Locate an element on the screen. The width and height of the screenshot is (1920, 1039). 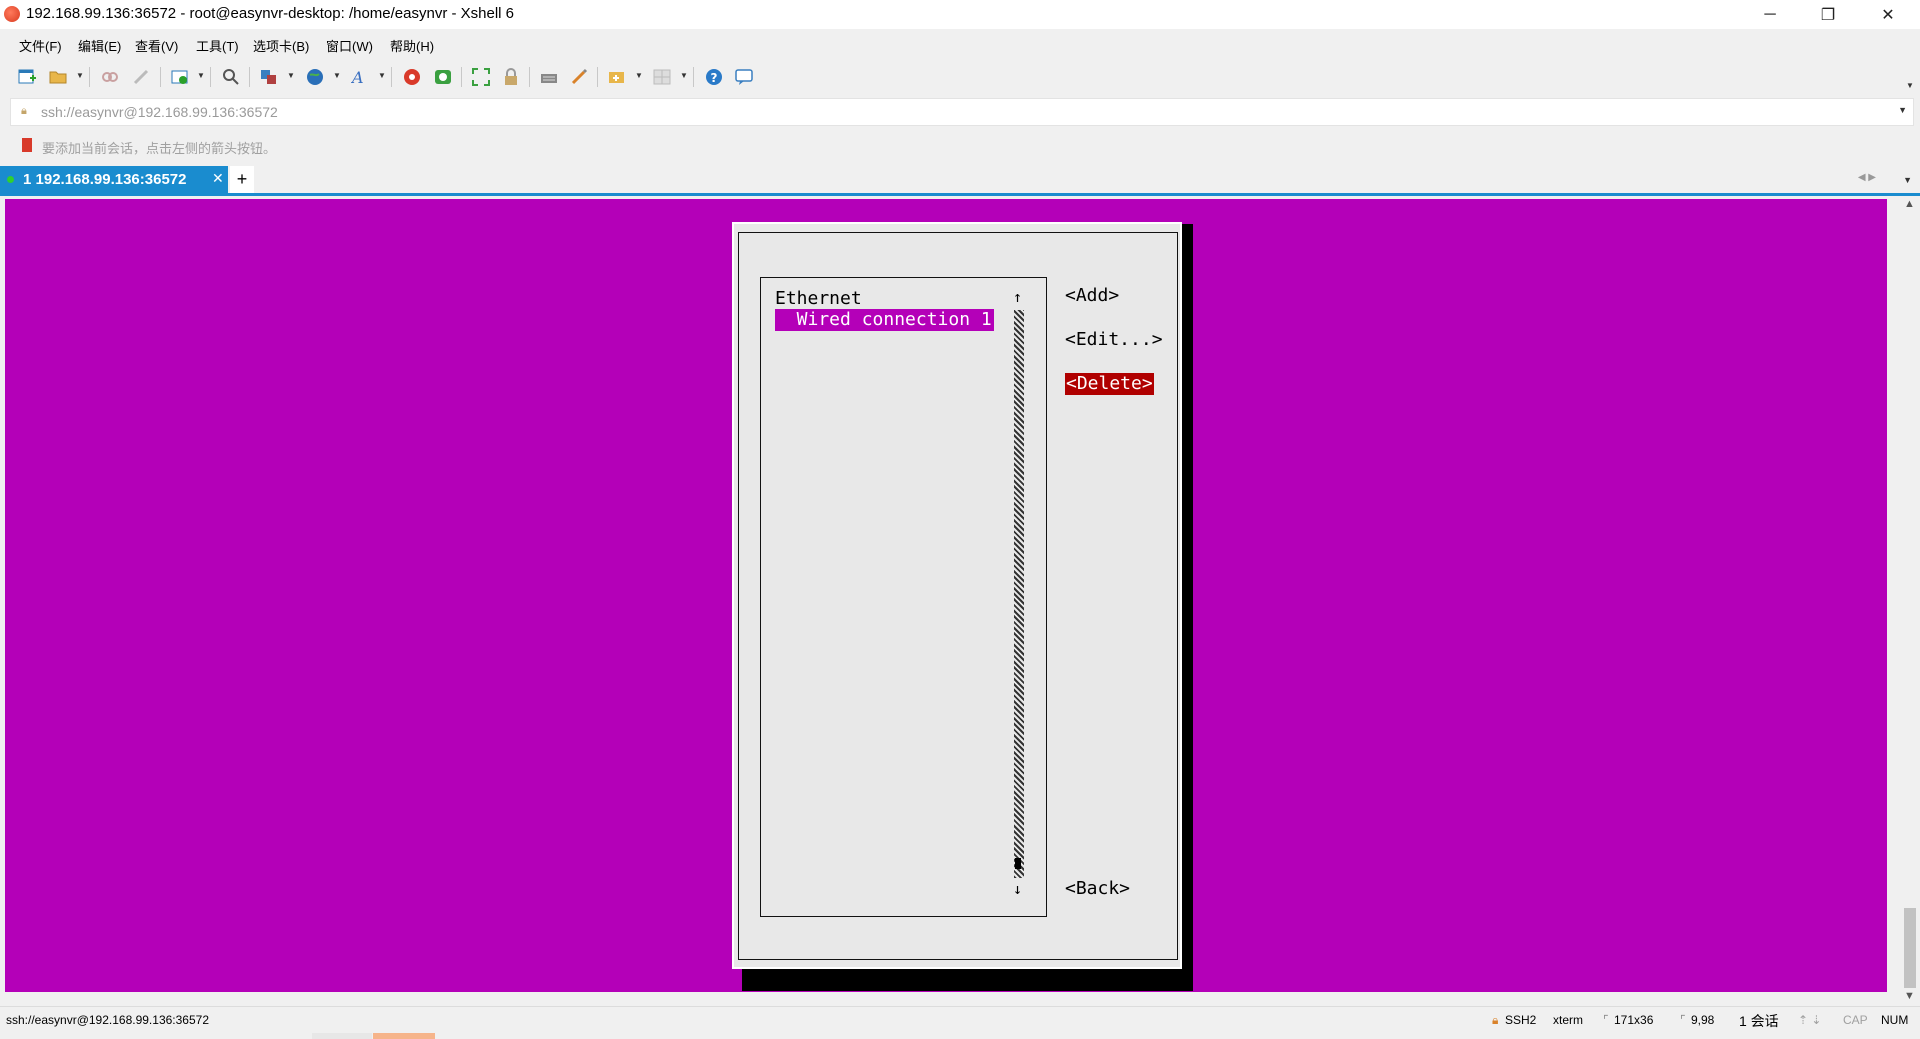
globe-icon is located at coordinates (315, 77).